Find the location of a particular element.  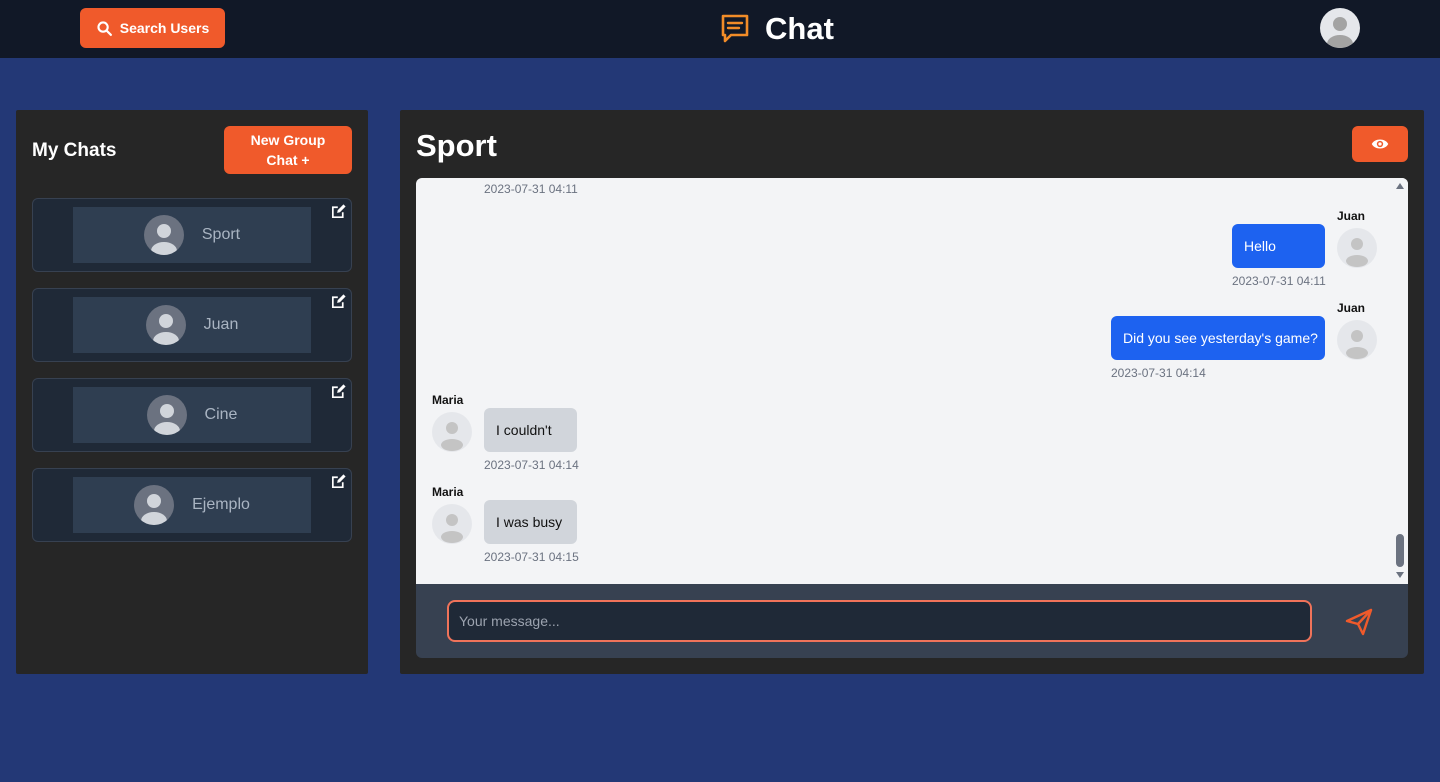

message-bubble: Did you see yesterday's game? is located at coordinates (1218, 338).